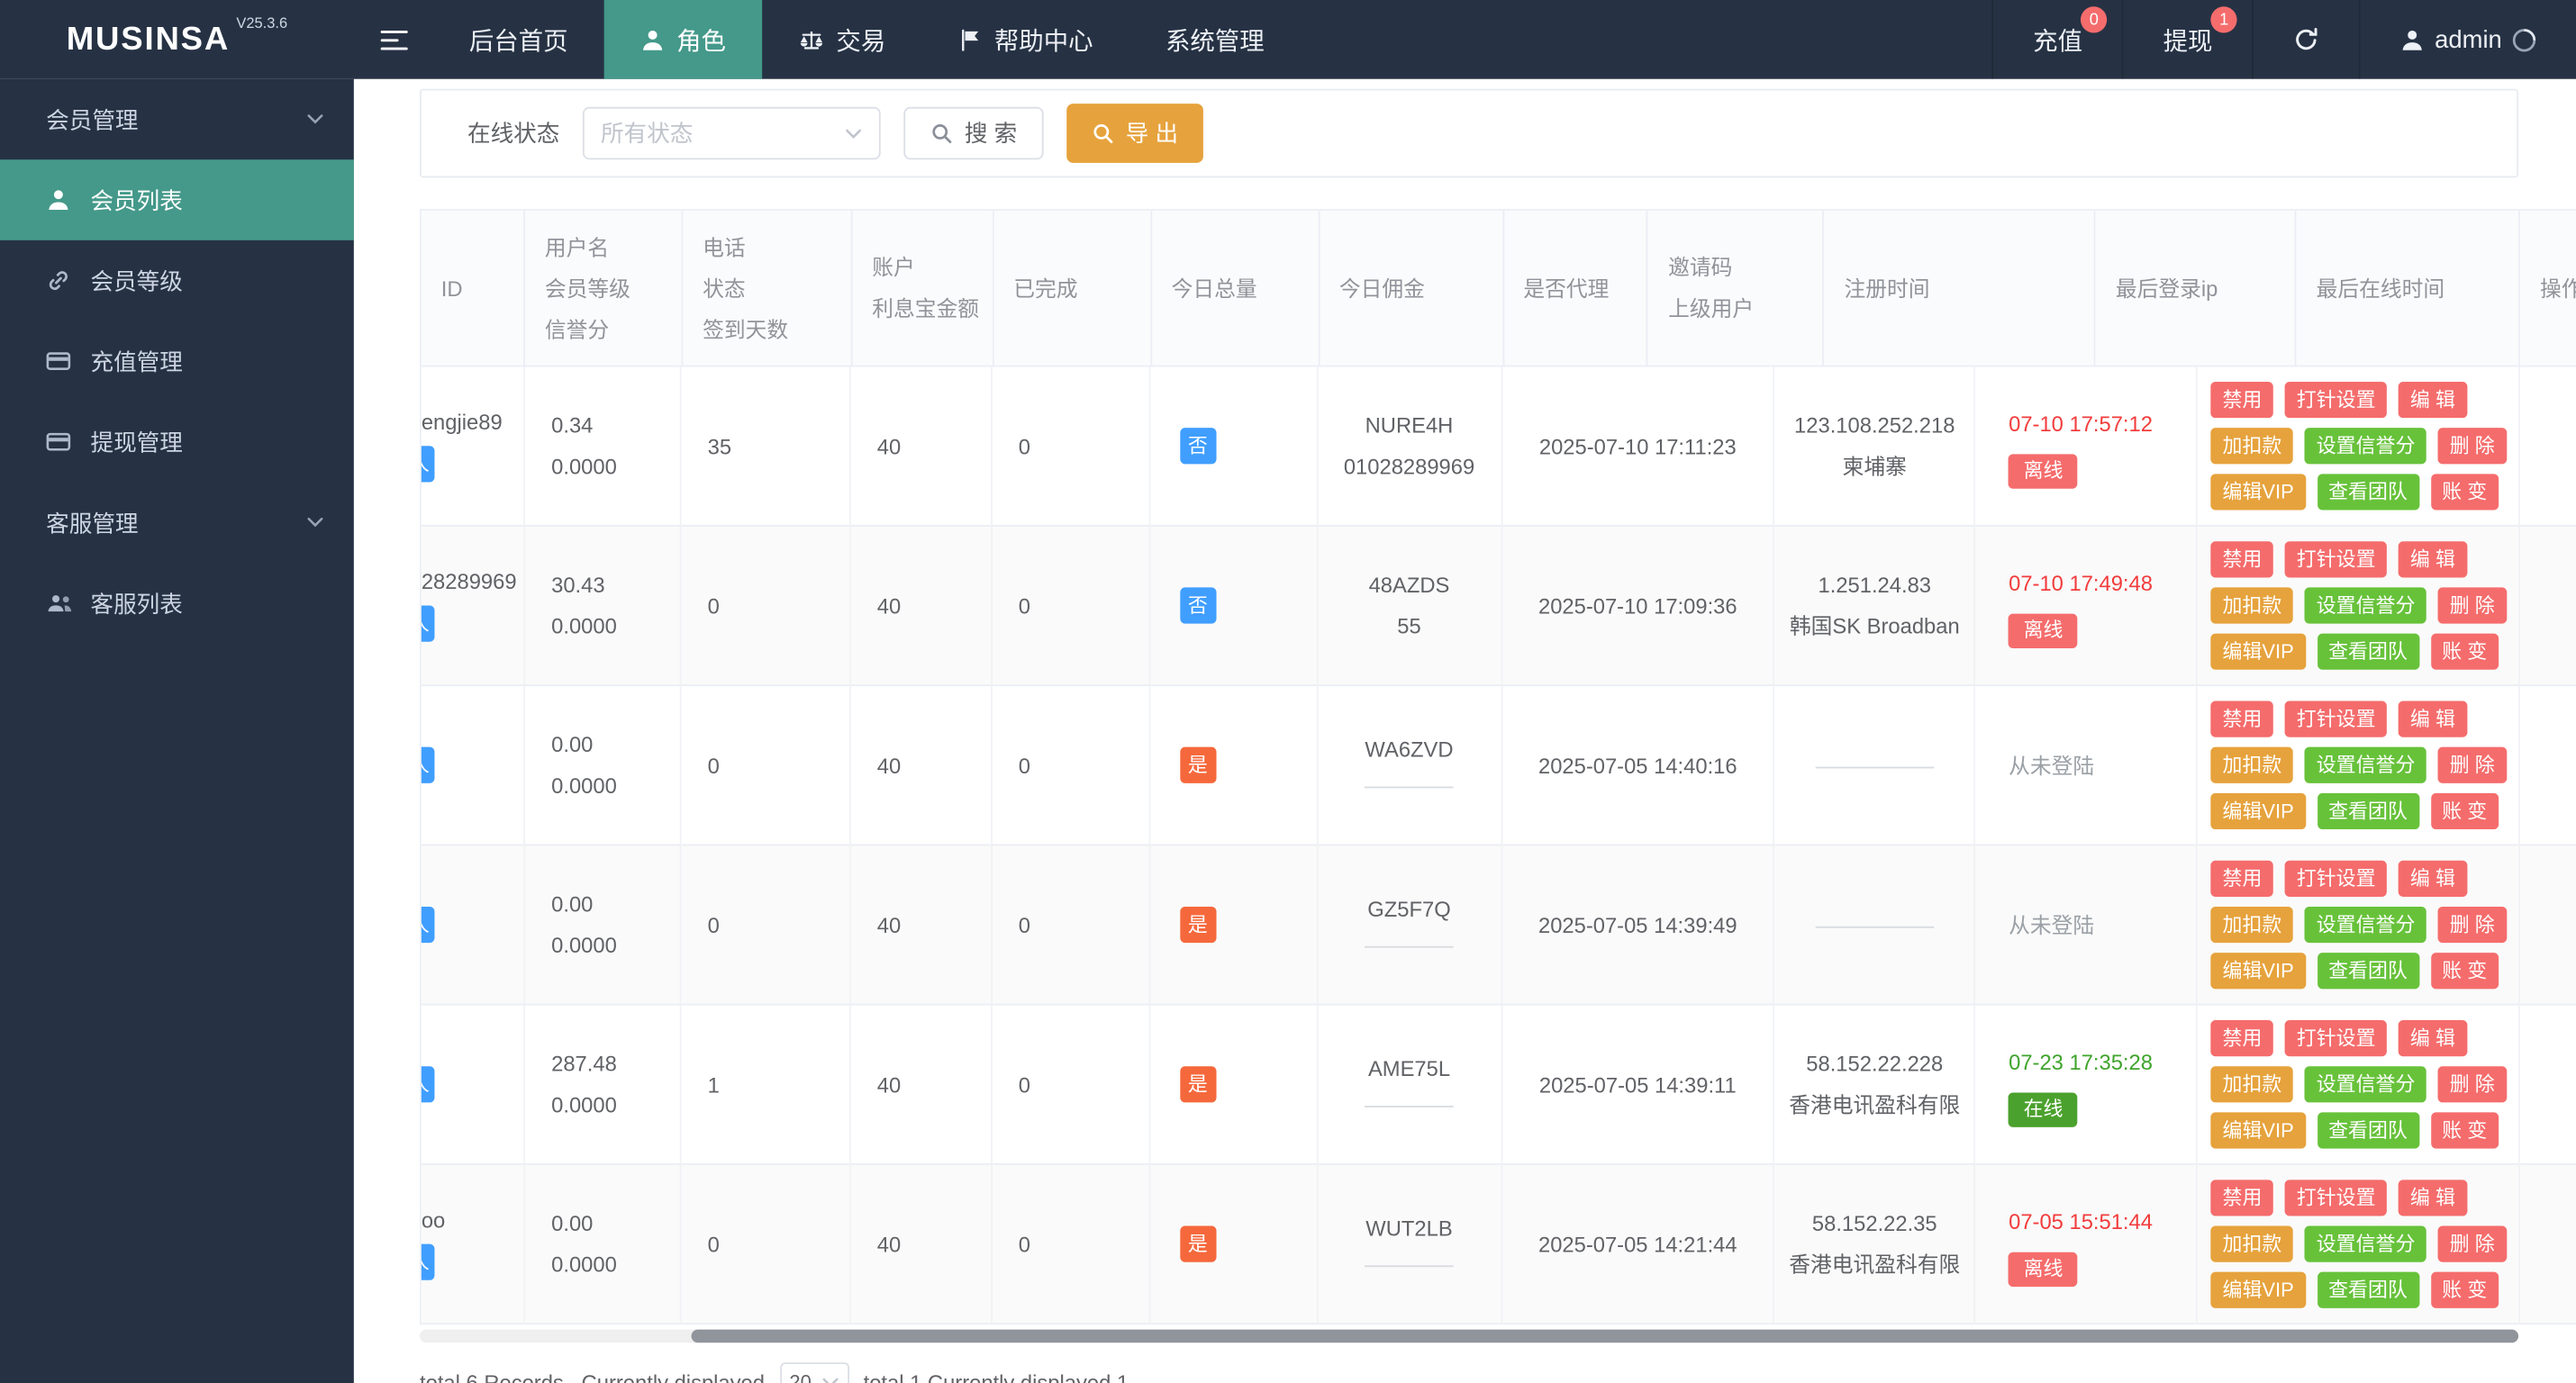 The image size is (2576, 1383). I want to click on withdraw-button: 提现 1, so click(2186, 39).